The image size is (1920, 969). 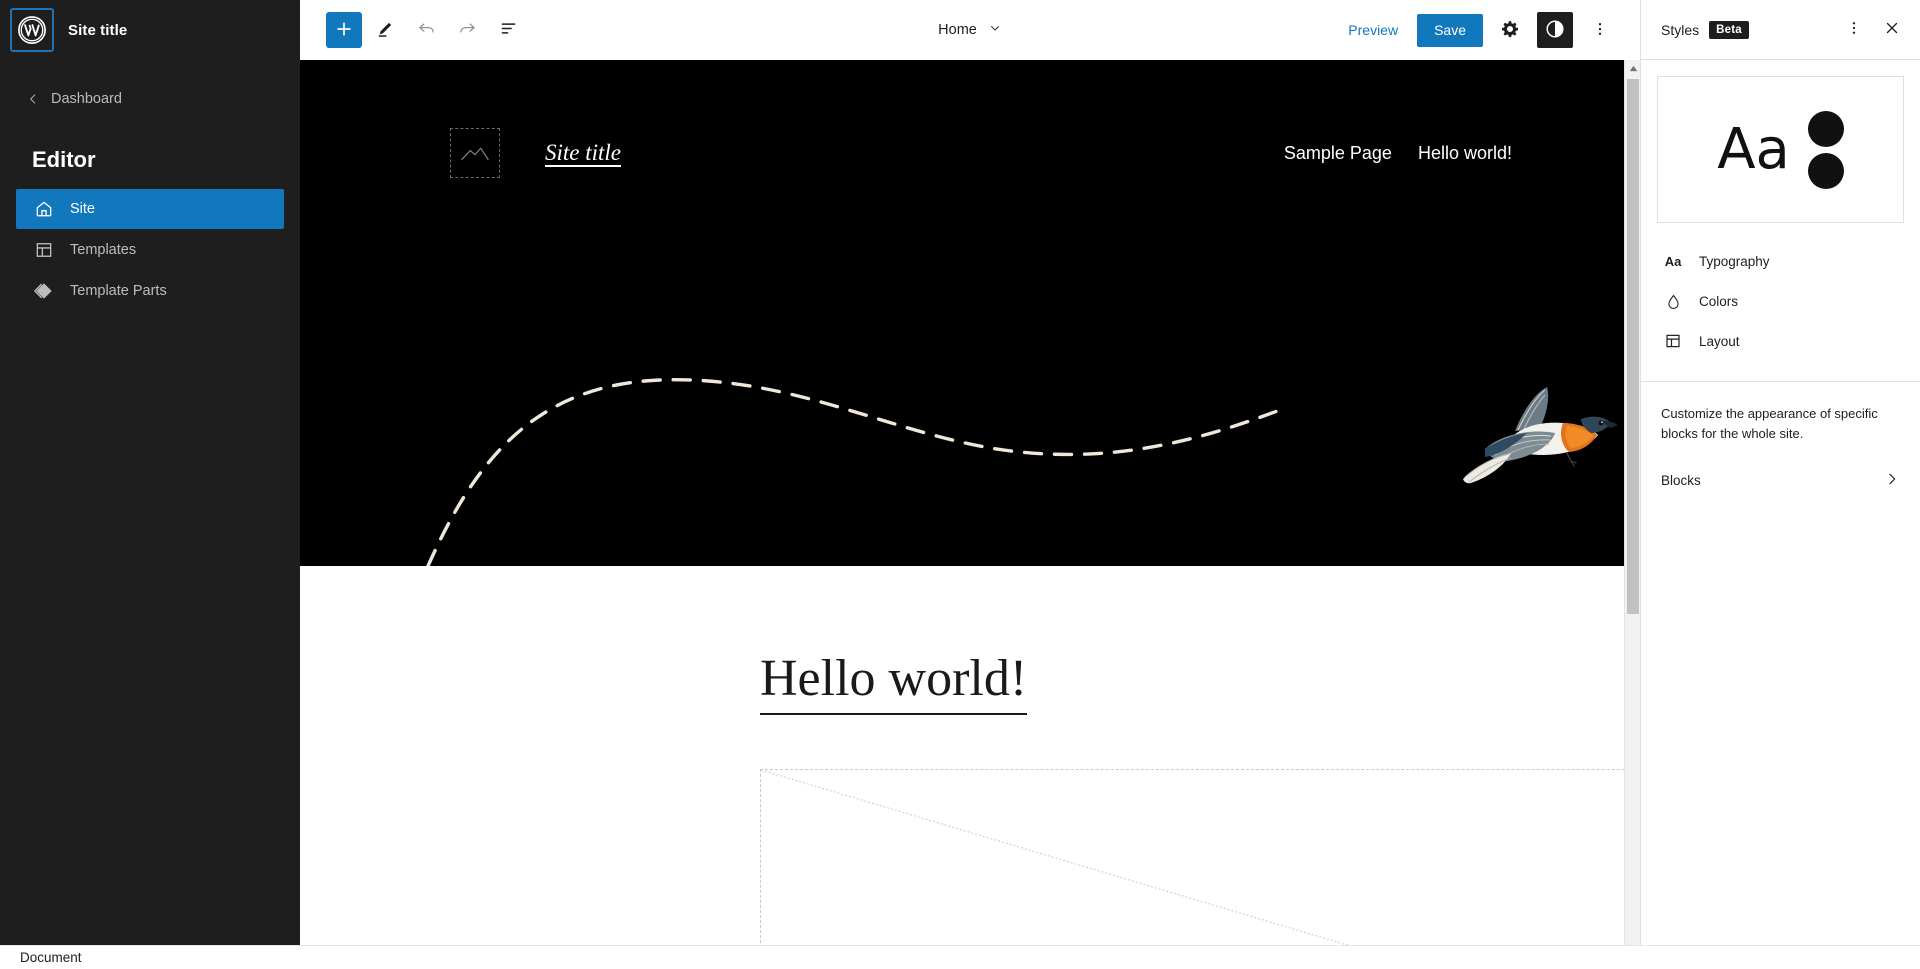 I want to click on site-logo-placeholder, so click(x=475, y=153).